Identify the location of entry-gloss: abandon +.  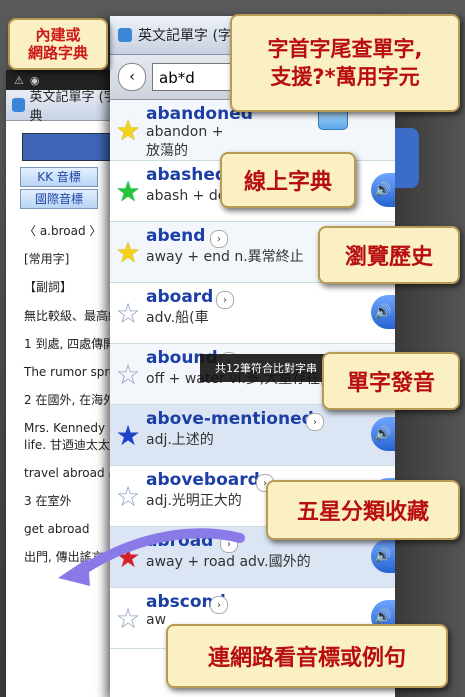
(185, 132).